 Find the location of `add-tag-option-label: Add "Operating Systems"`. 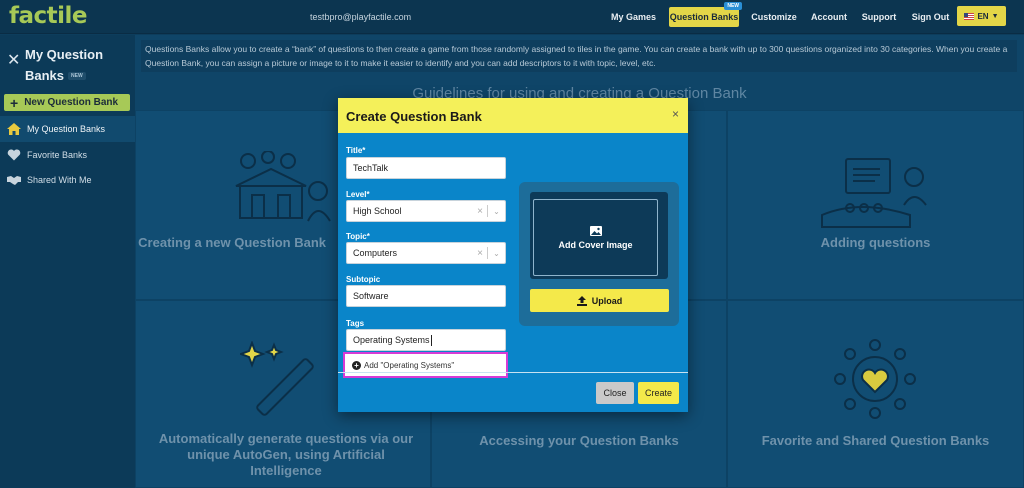

add-tag-option-label: Add "Operating Systems" is located at coordinates (409, 365).